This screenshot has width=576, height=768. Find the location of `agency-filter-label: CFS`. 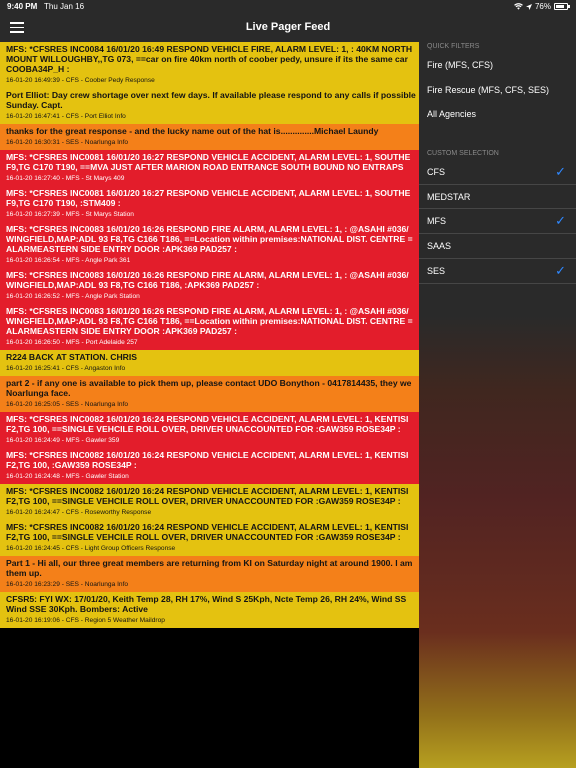

agency-filter-label: CFS is located at coordinates (436, 172).